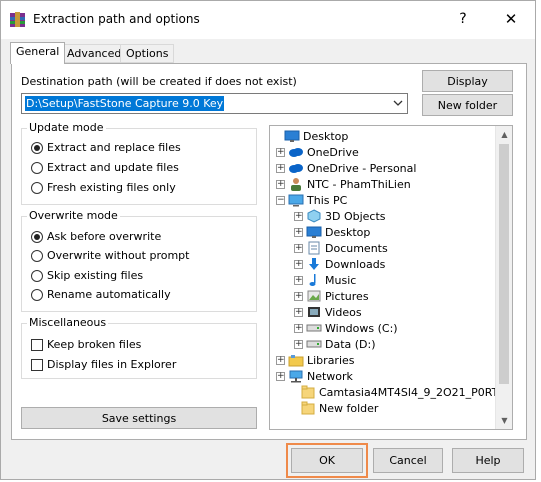 Image resolution: width=541 pixels, height=482 pixels. I want to click on overwrite-mode-title: Overwrite mode, so click(73, 215).